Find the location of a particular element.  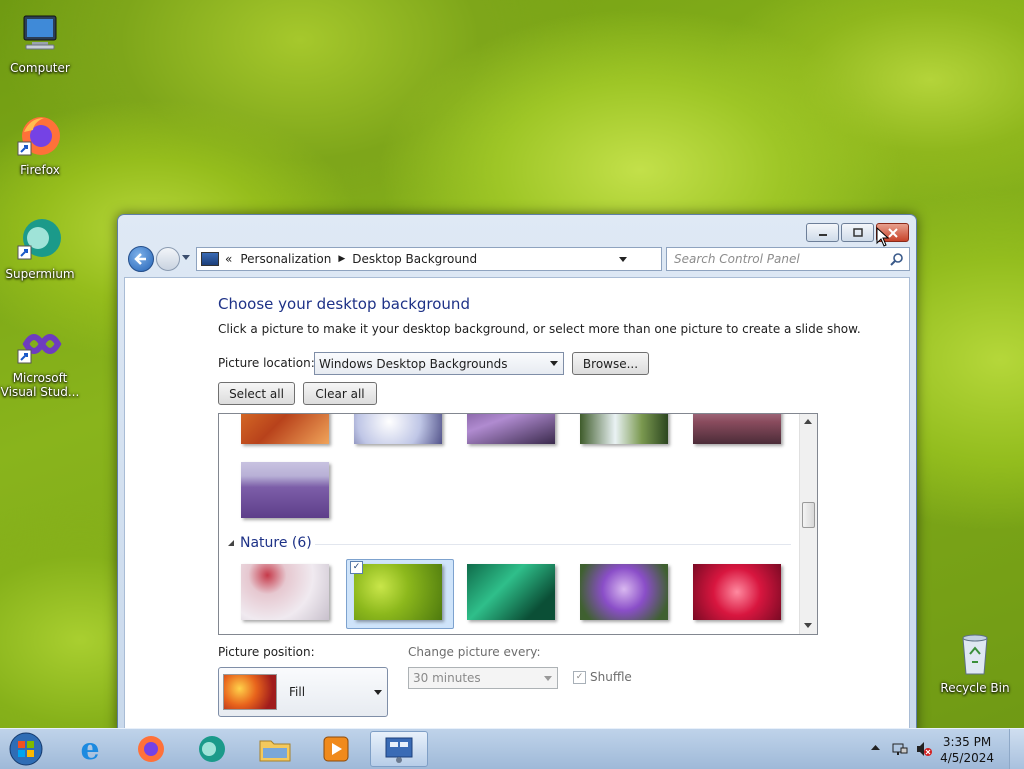

search-box: Search Control Panel is located at coordinates (788, 259).